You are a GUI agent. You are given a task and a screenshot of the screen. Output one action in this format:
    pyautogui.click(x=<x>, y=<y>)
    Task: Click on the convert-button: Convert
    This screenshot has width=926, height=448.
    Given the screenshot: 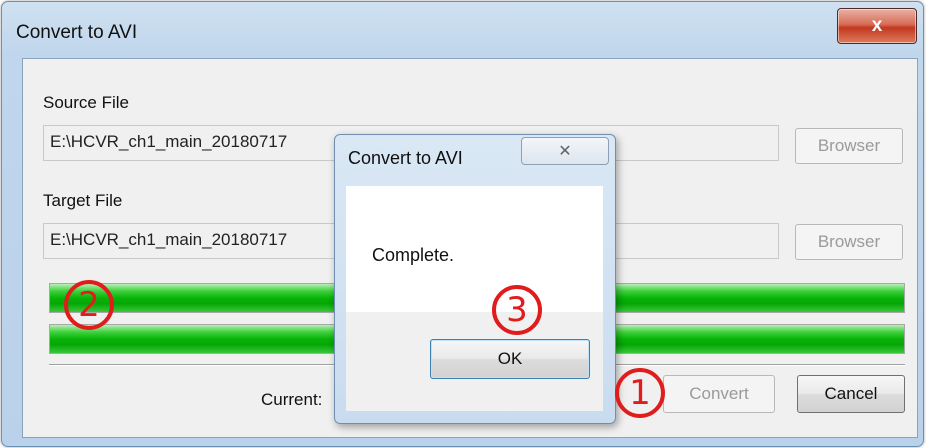 What is the action you would take?
    pyautogui.click(x=719, y=394)
    